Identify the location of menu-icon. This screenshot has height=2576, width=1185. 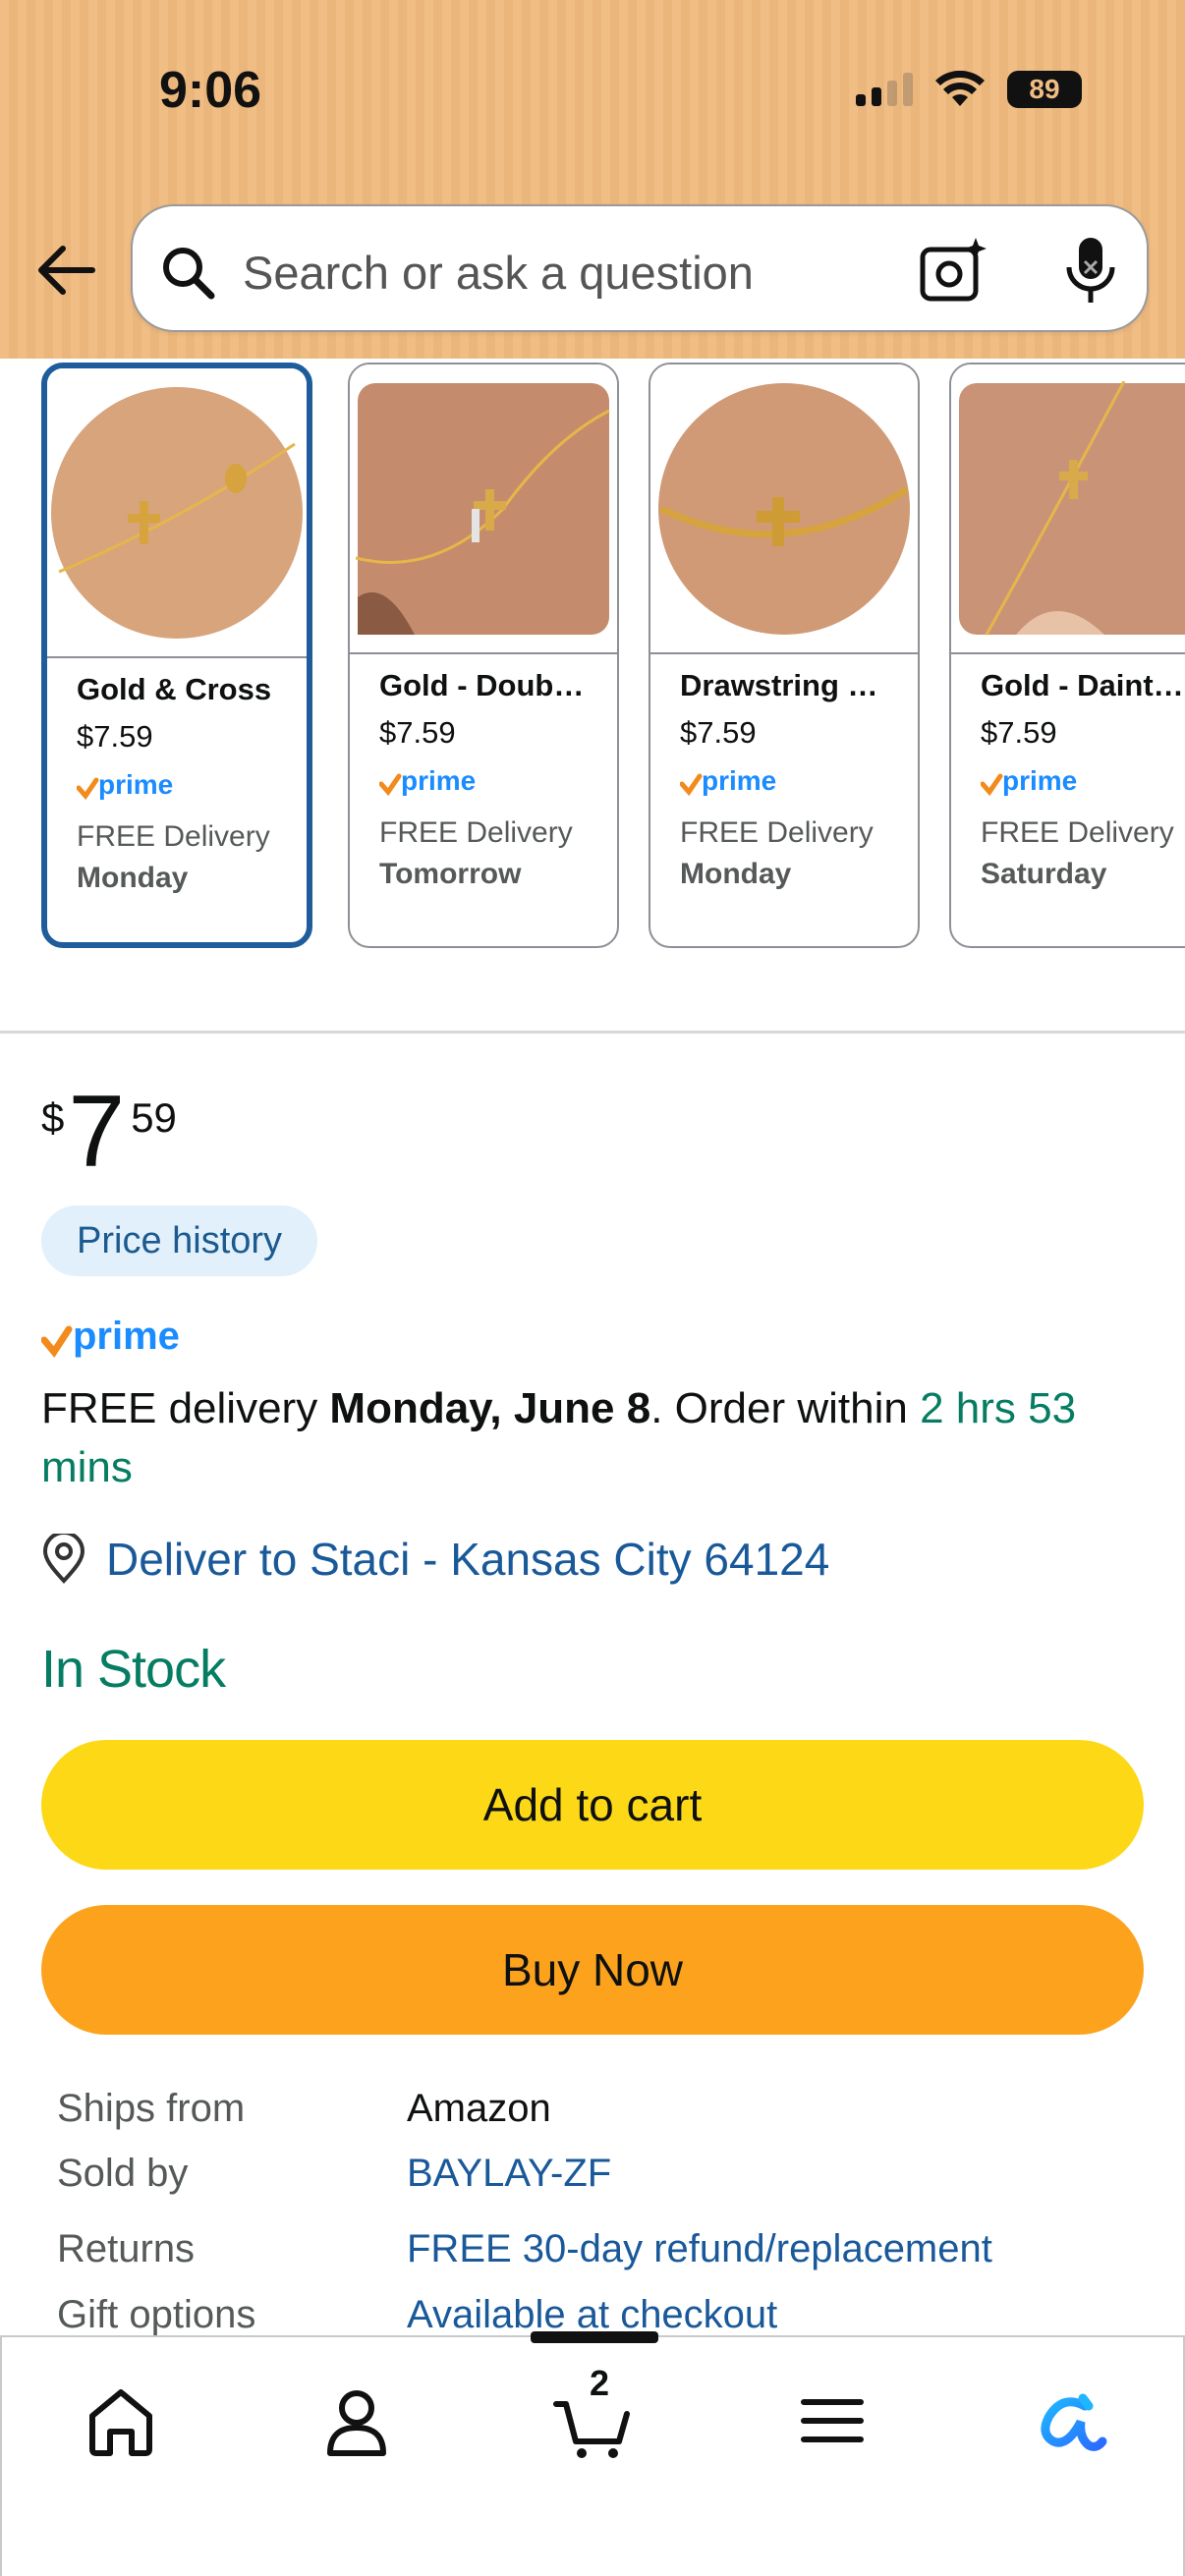
(833, 2420).